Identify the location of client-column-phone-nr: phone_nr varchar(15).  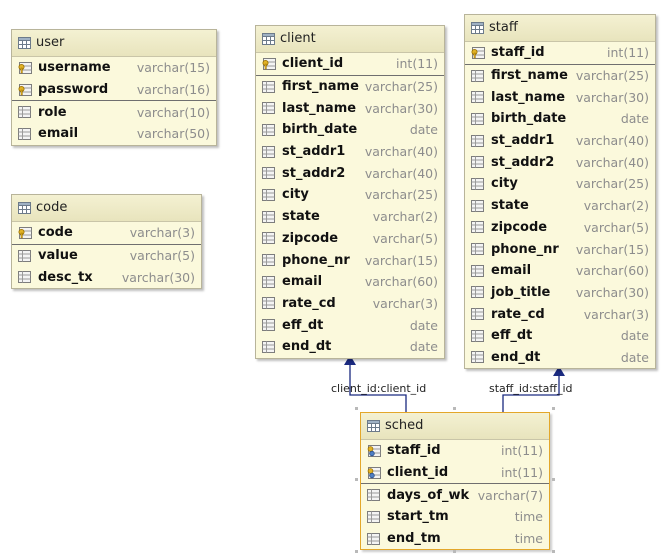
(350, 260).